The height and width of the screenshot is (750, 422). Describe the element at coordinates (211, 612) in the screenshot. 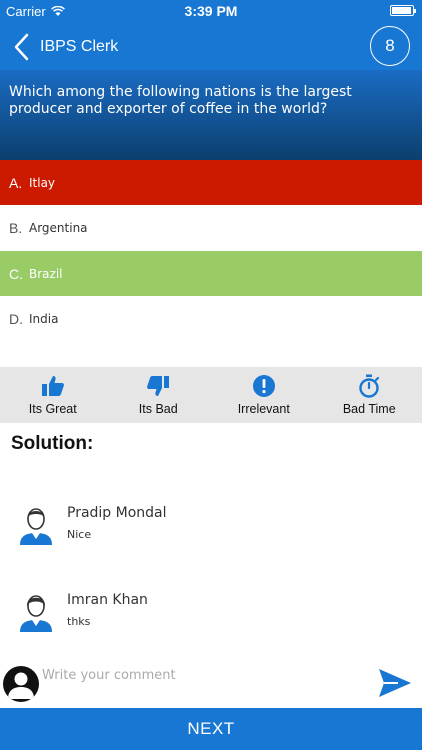

I see `comment-item: Imran Khan thks` at that location.